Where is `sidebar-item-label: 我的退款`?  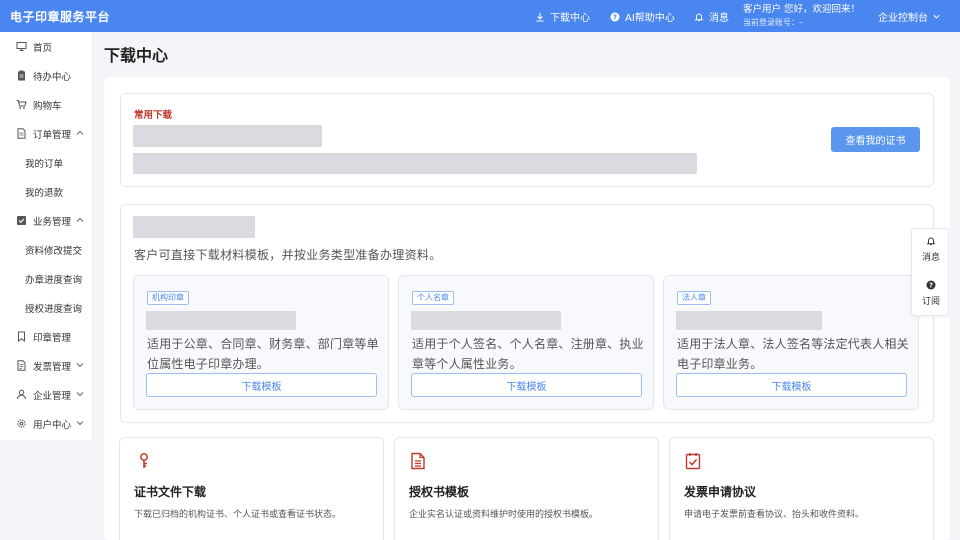
sidebar-item-label: 我的退款 is located at coordinates (44, 193).